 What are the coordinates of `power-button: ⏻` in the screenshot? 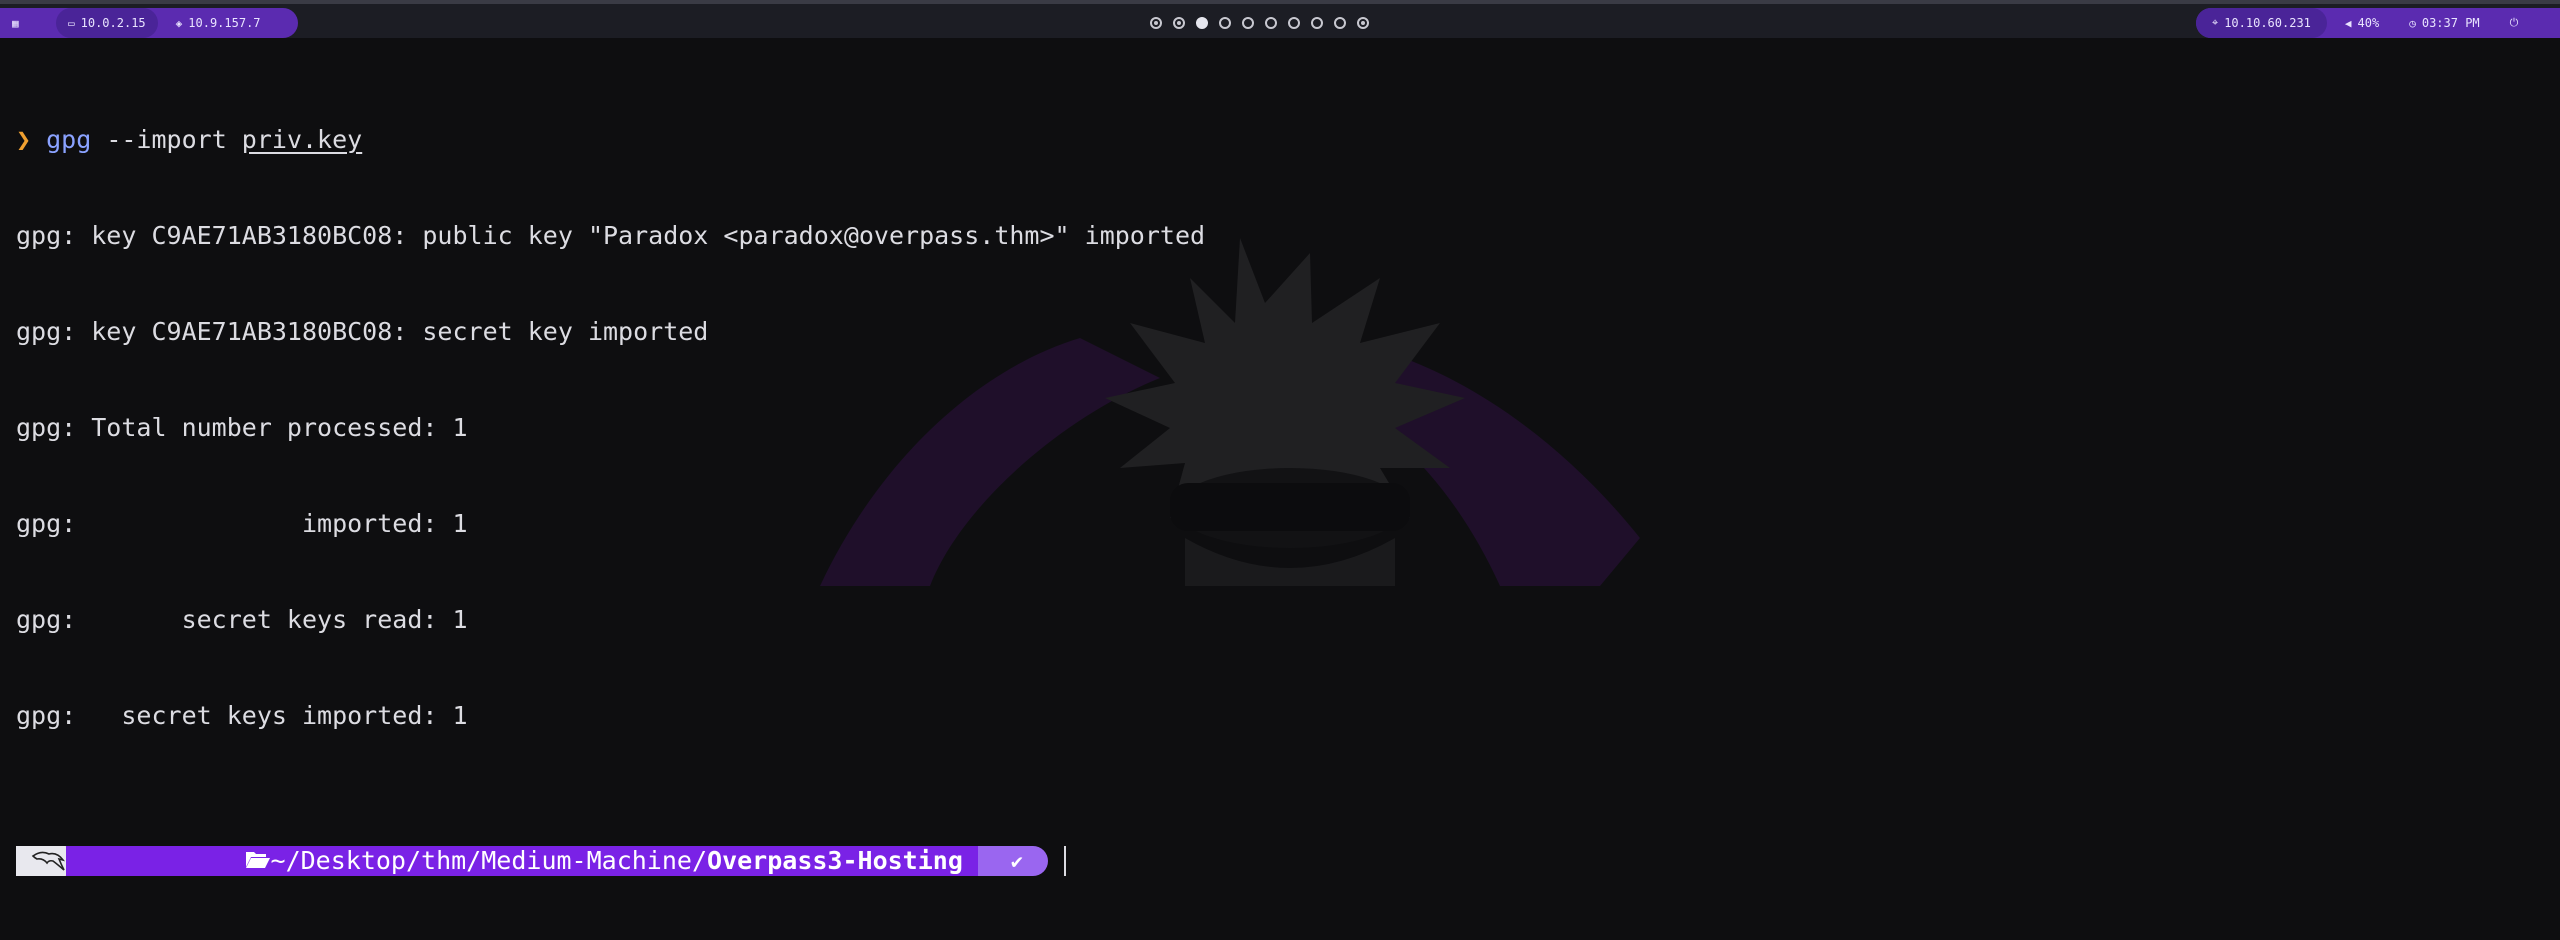 It's located at (2514, 23).